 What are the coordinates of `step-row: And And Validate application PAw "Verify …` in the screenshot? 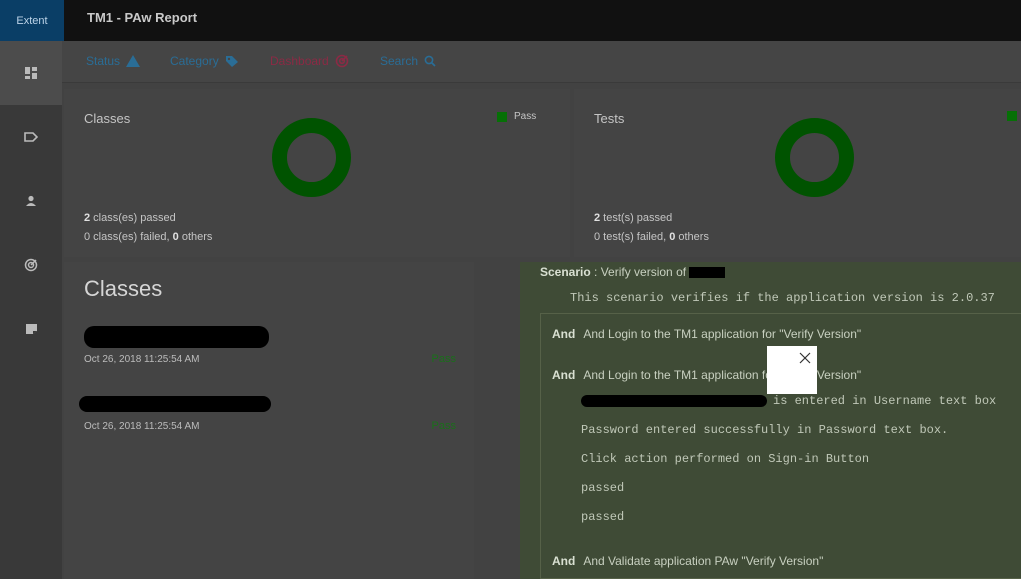 It's located at (688, 561).